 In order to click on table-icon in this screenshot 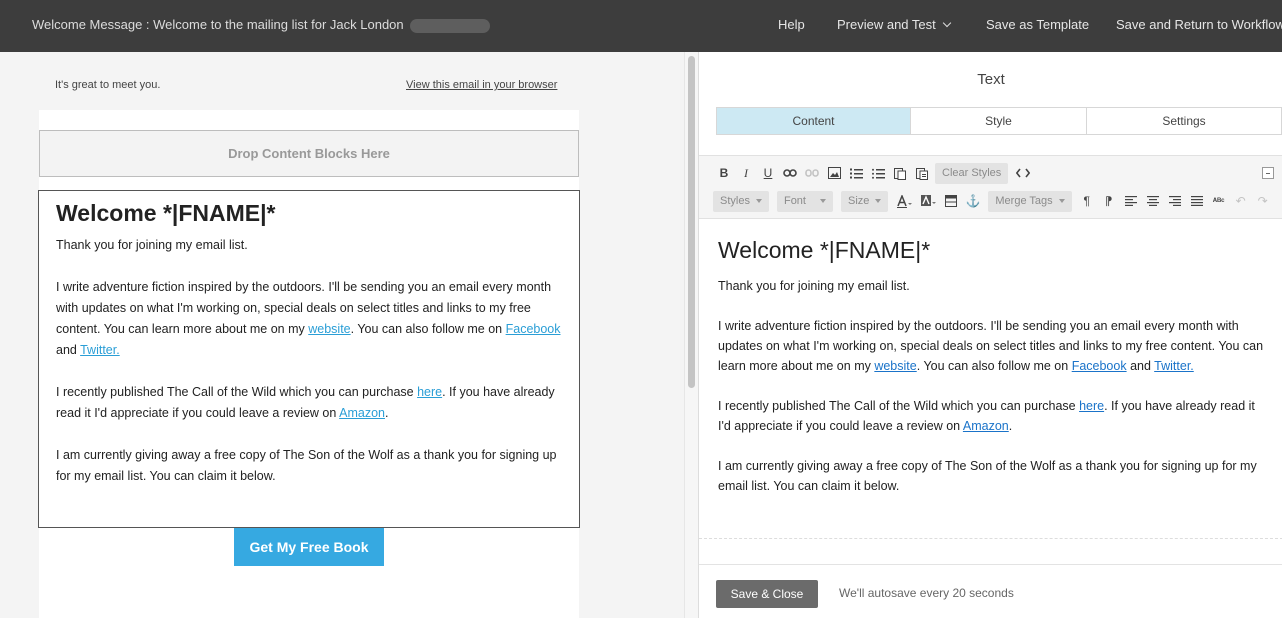, I will do `click(951, 201)`.